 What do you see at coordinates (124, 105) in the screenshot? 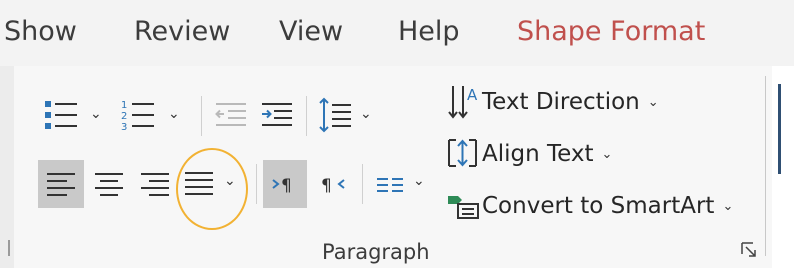
I see `svg-text: 1` at bounding box center [124, 105].